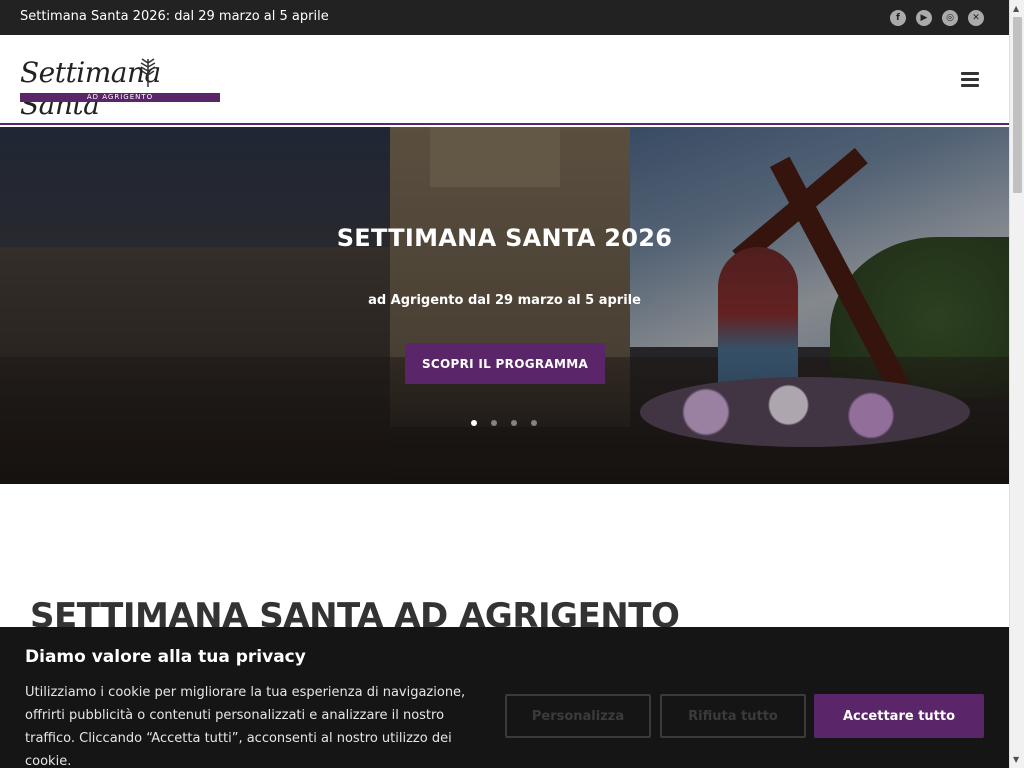 Image resolution: width=1024 pixels, height=768 pixels. What do you see at coordinates (120, 97) in the screenshot?
I see `logo-subtitle: AD AGRIGENTO` at bounding box center [120, 97].